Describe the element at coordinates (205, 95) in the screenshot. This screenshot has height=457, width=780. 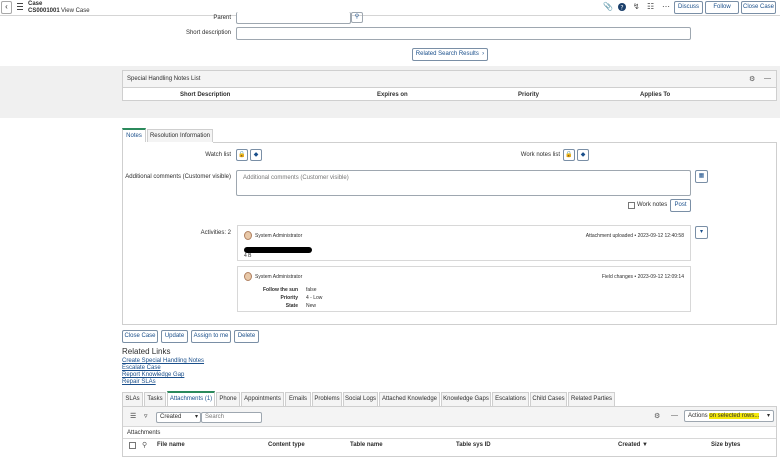
I see `column-short-description: Short Description` at that location.